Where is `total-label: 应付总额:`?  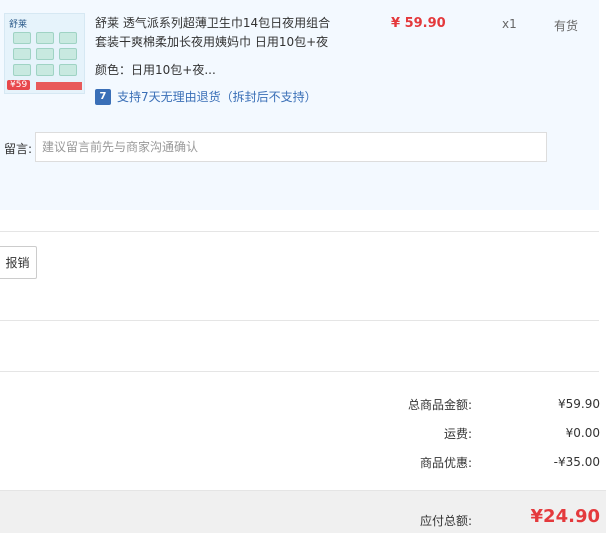
total-label: 应付总额: is located at coordinates (445, 521).